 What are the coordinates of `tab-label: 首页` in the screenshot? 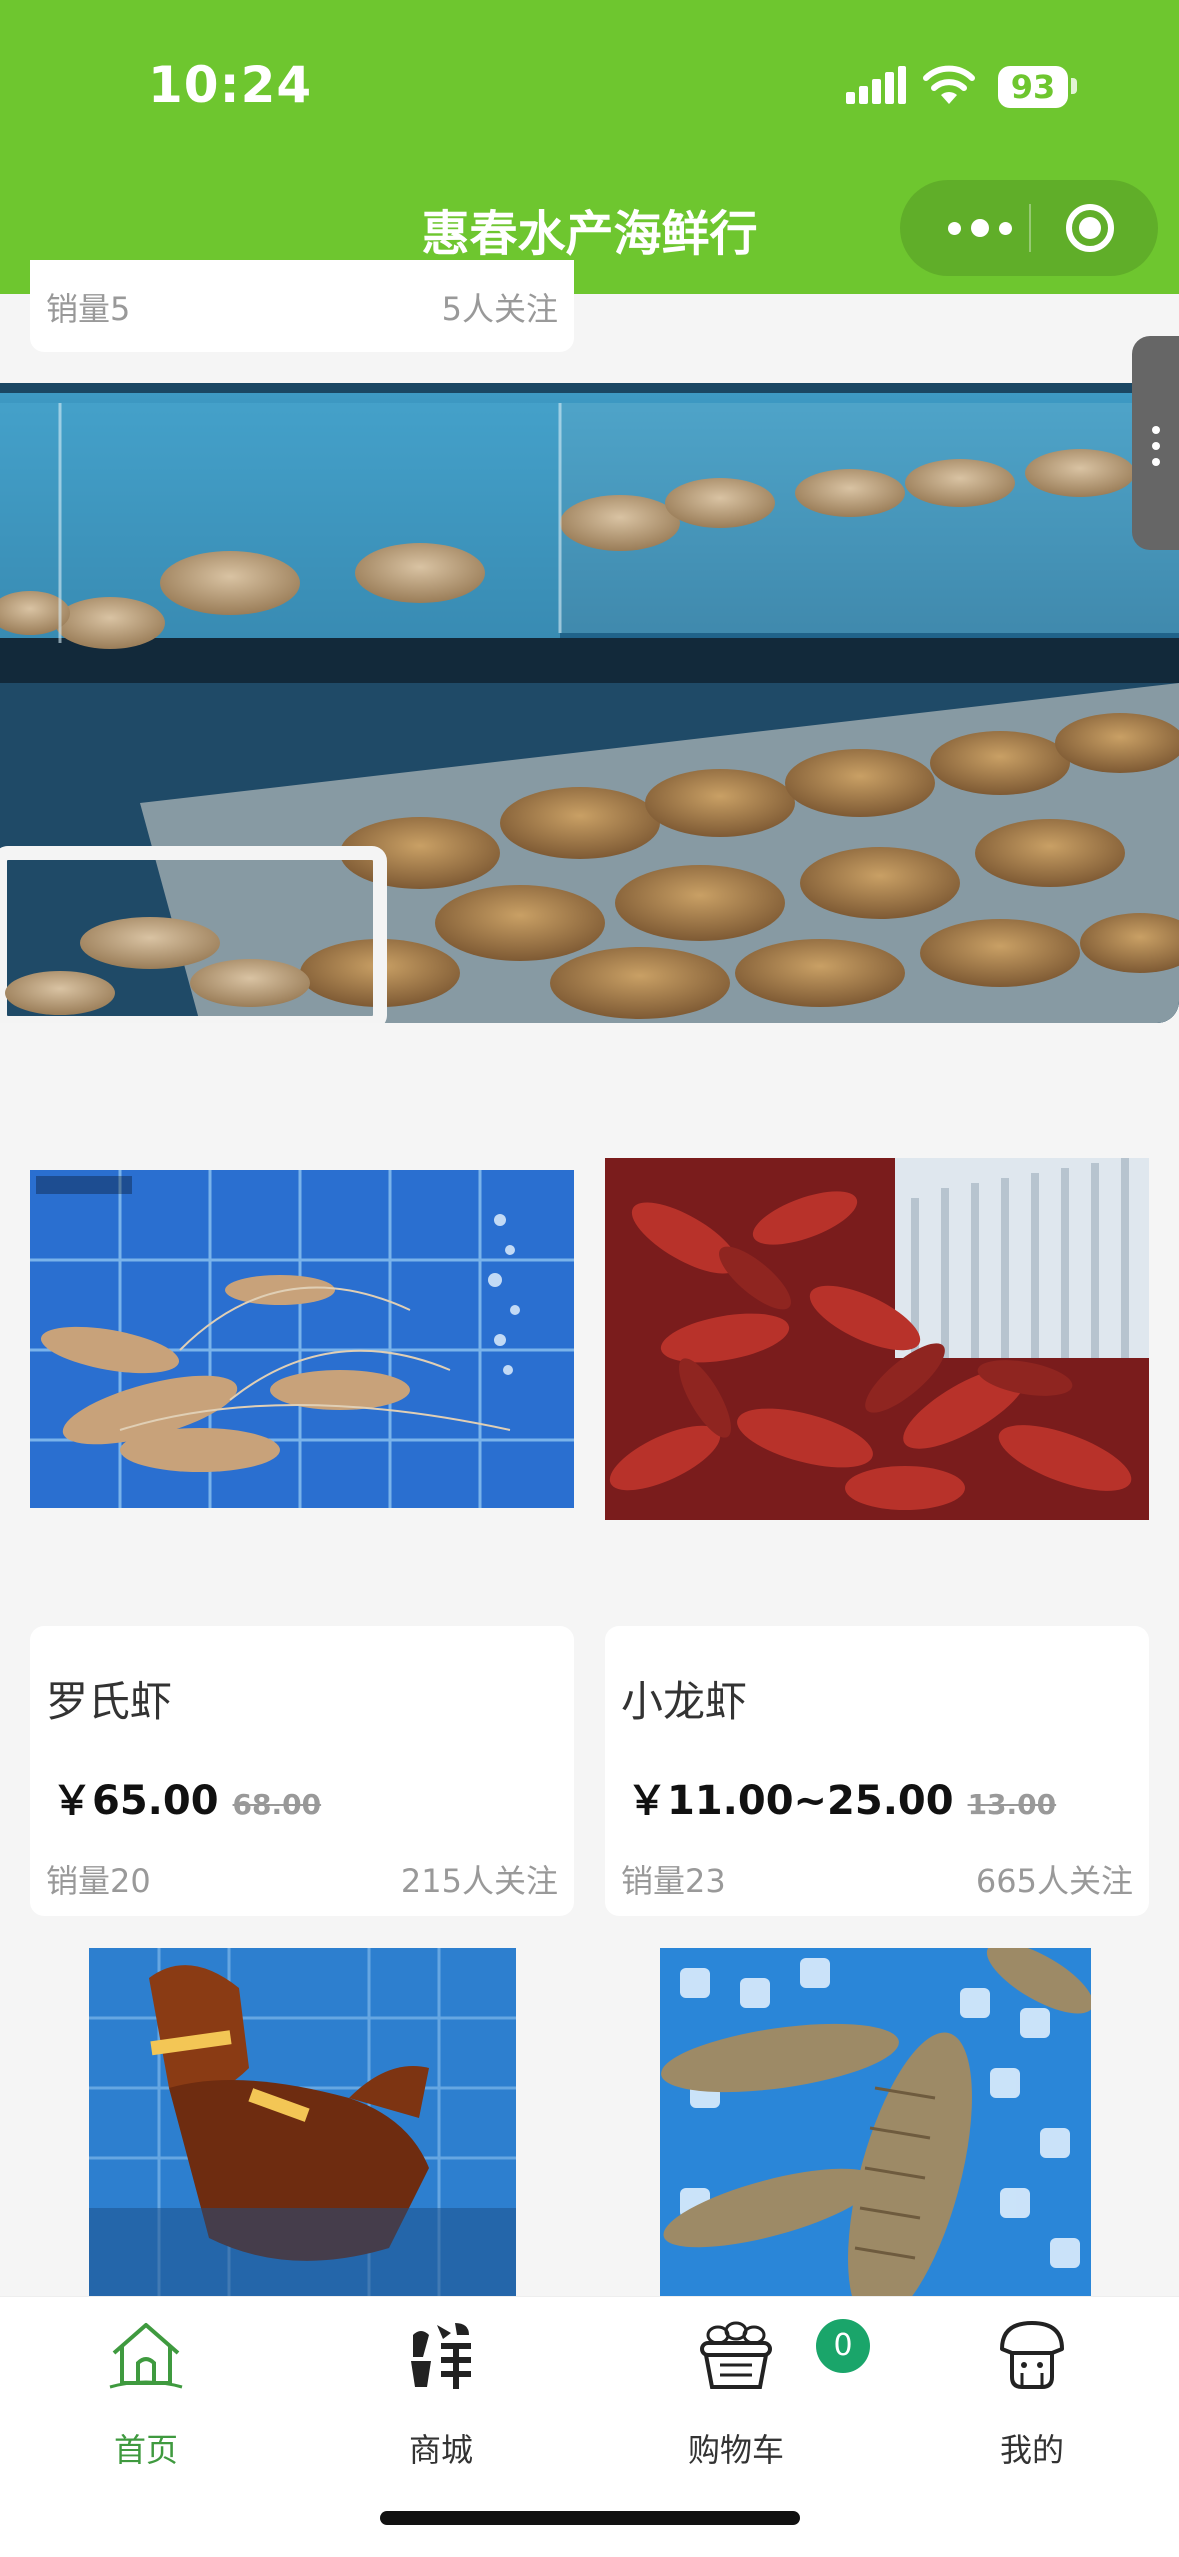 It's located at (145, 2450).